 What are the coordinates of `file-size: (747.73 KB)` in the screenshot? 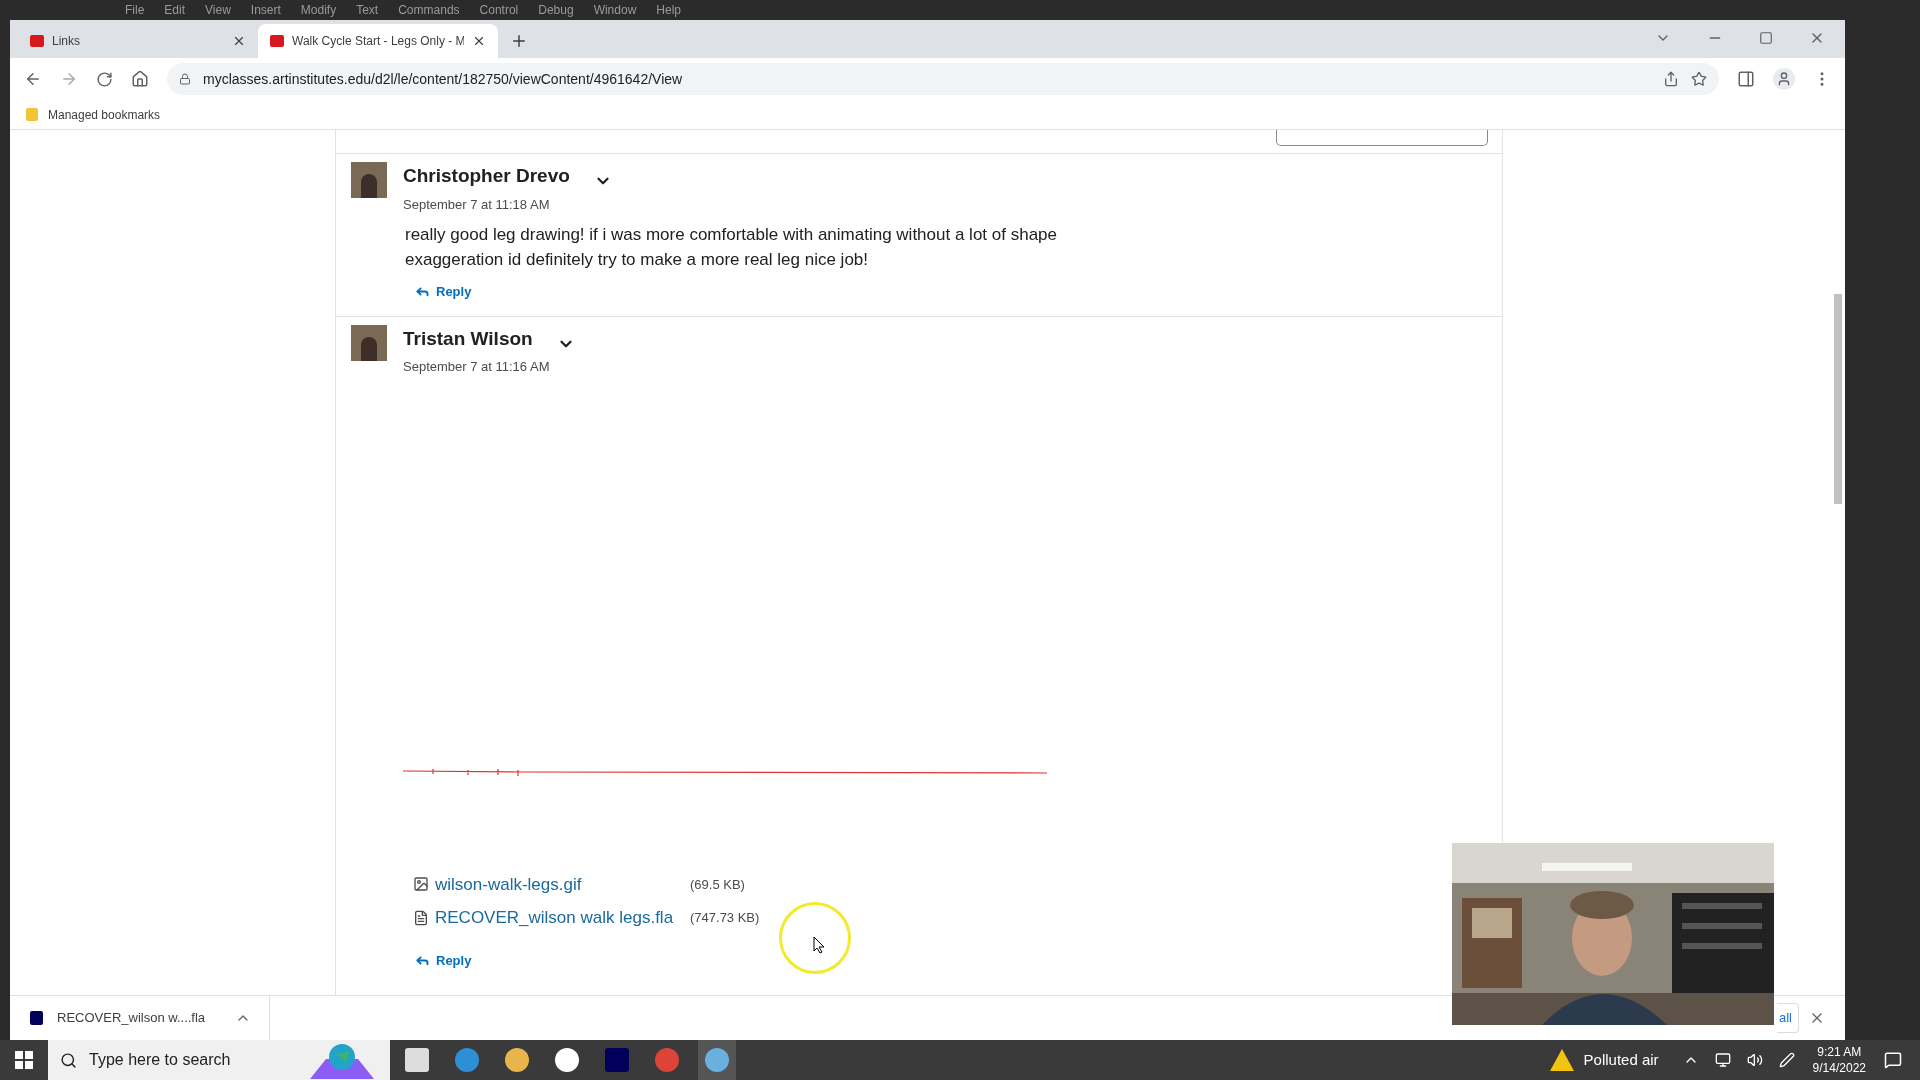 It's located at (725, 918).